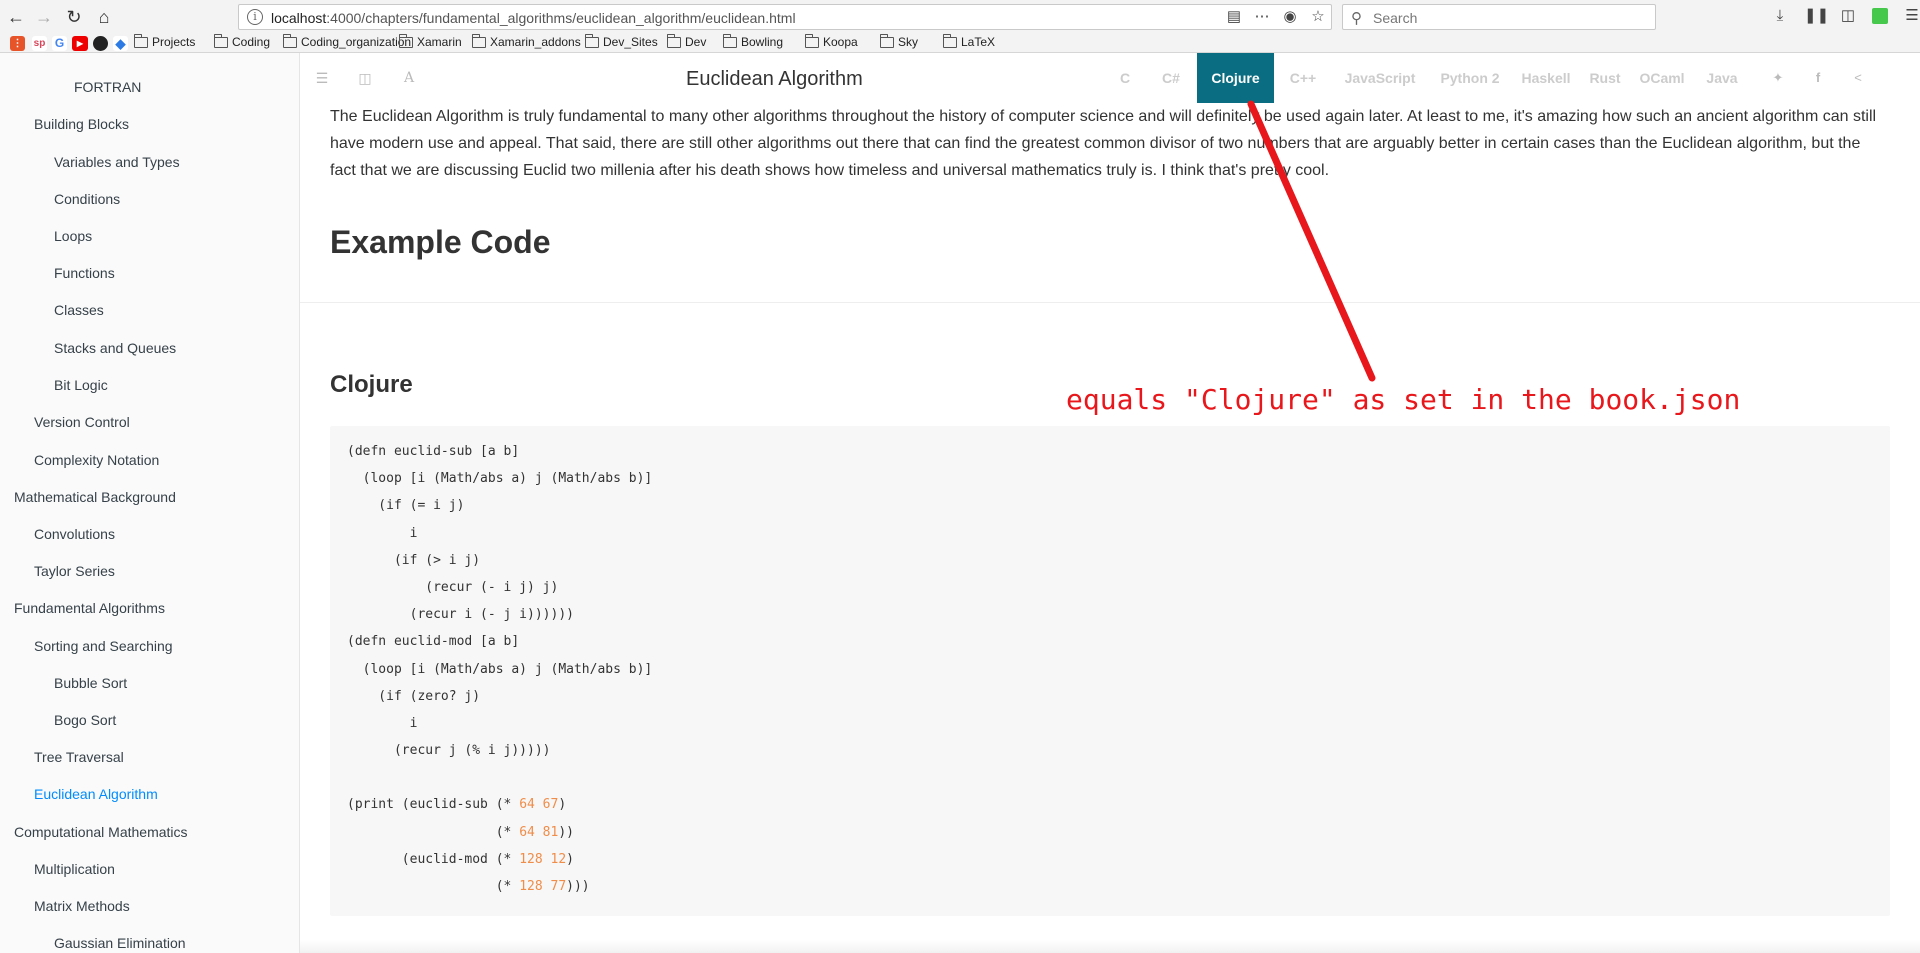 The width and height of the screenshot is (1920, 953). I want to click on back-arrow-icon: ←, so click(16, 17).